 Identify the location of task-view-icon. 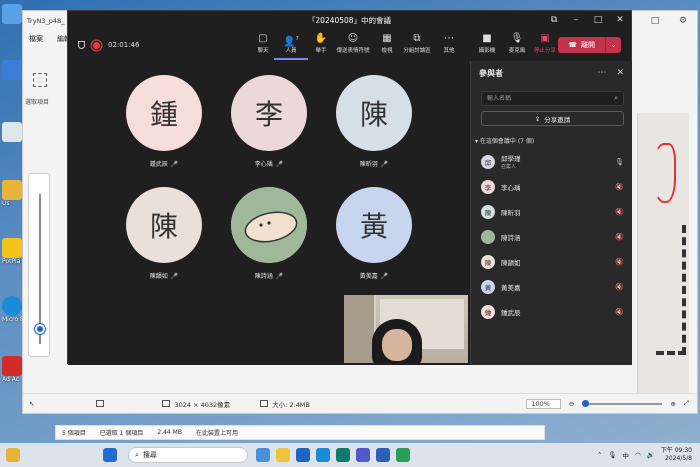
(263, 455).